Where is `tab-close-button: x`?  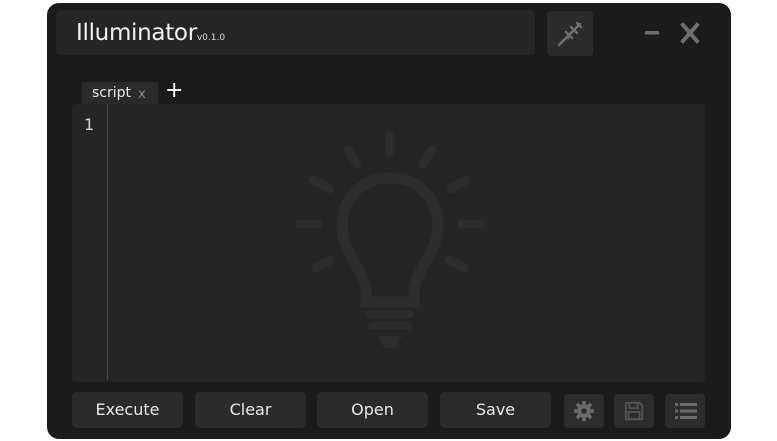 tab-close-button: x is located at coordinates (142, 94).